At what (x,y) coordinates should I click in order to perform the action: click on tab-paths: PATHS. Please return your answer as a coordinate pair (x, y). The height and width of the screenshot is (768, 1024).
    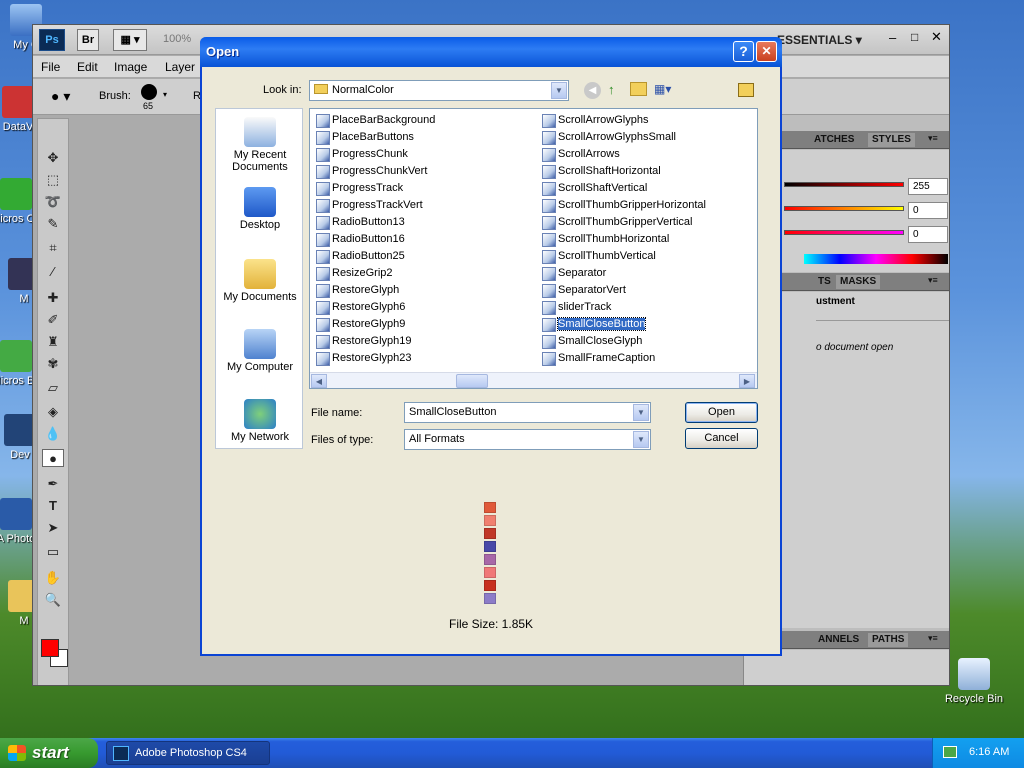
    Looking at the image, I should click on (888, 640).